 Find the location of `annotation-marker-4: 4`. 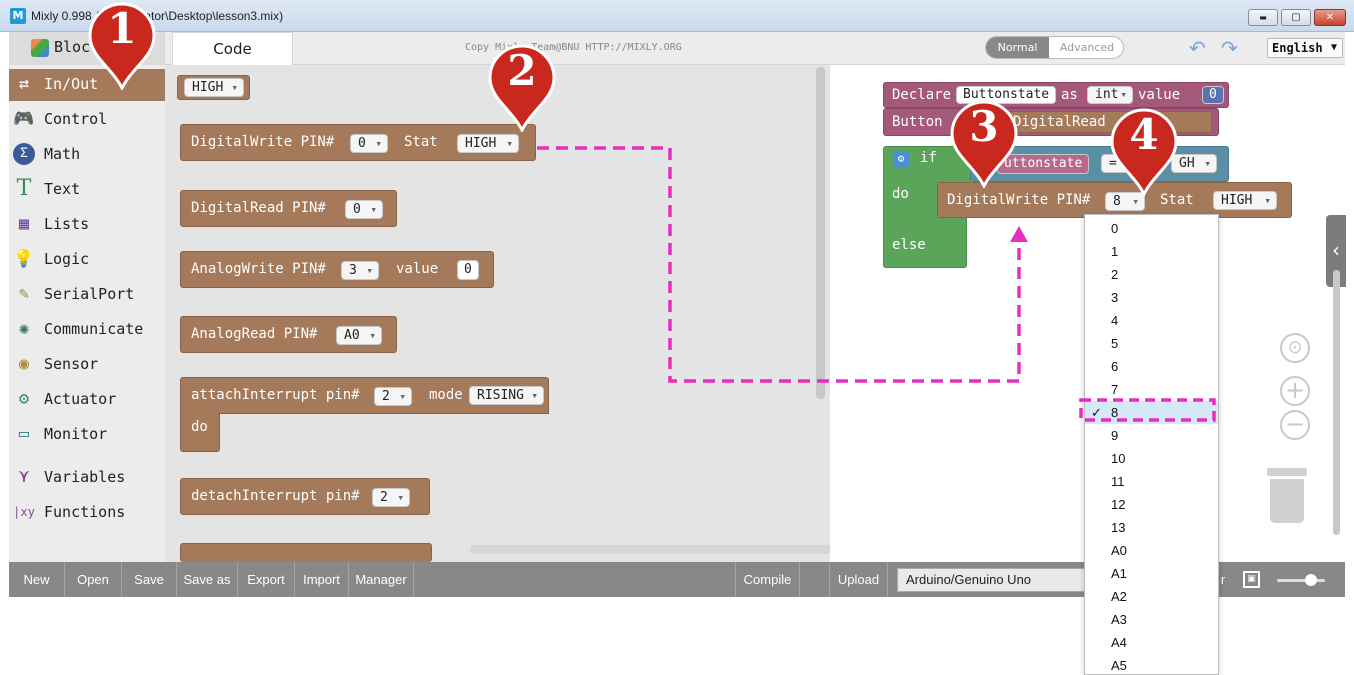

annotation-marker-4: 4 is located at coordinates (1144, 152).